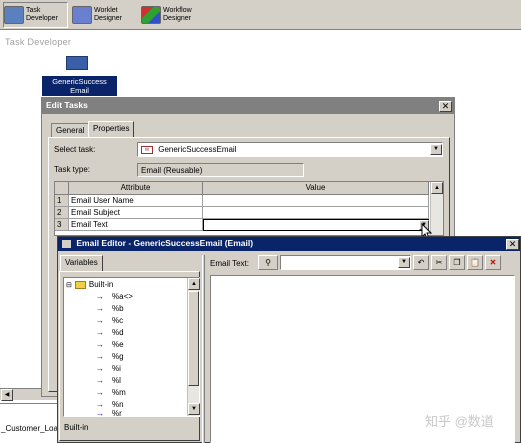 This screenshot has width=521, height=443. Describe the element at coordinates (116, 368) in the screenshot. I see `tree-item-label: %i` at that location.